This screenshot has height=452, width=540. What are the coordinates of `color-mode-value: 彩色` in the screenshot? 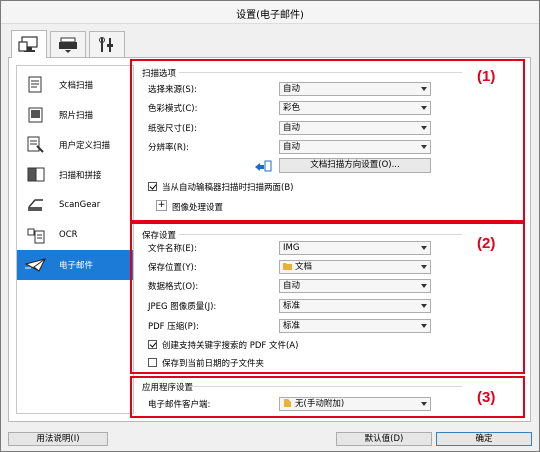 It's located at (292, 108).